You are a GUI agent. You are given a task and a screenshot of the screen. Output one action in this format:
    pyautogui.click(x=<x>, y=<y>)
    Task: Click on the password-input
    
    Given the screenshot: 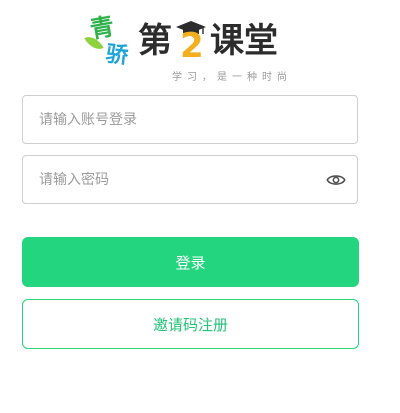 What is the action you would take?
    pyautogui.click(x=179, y=179)
    